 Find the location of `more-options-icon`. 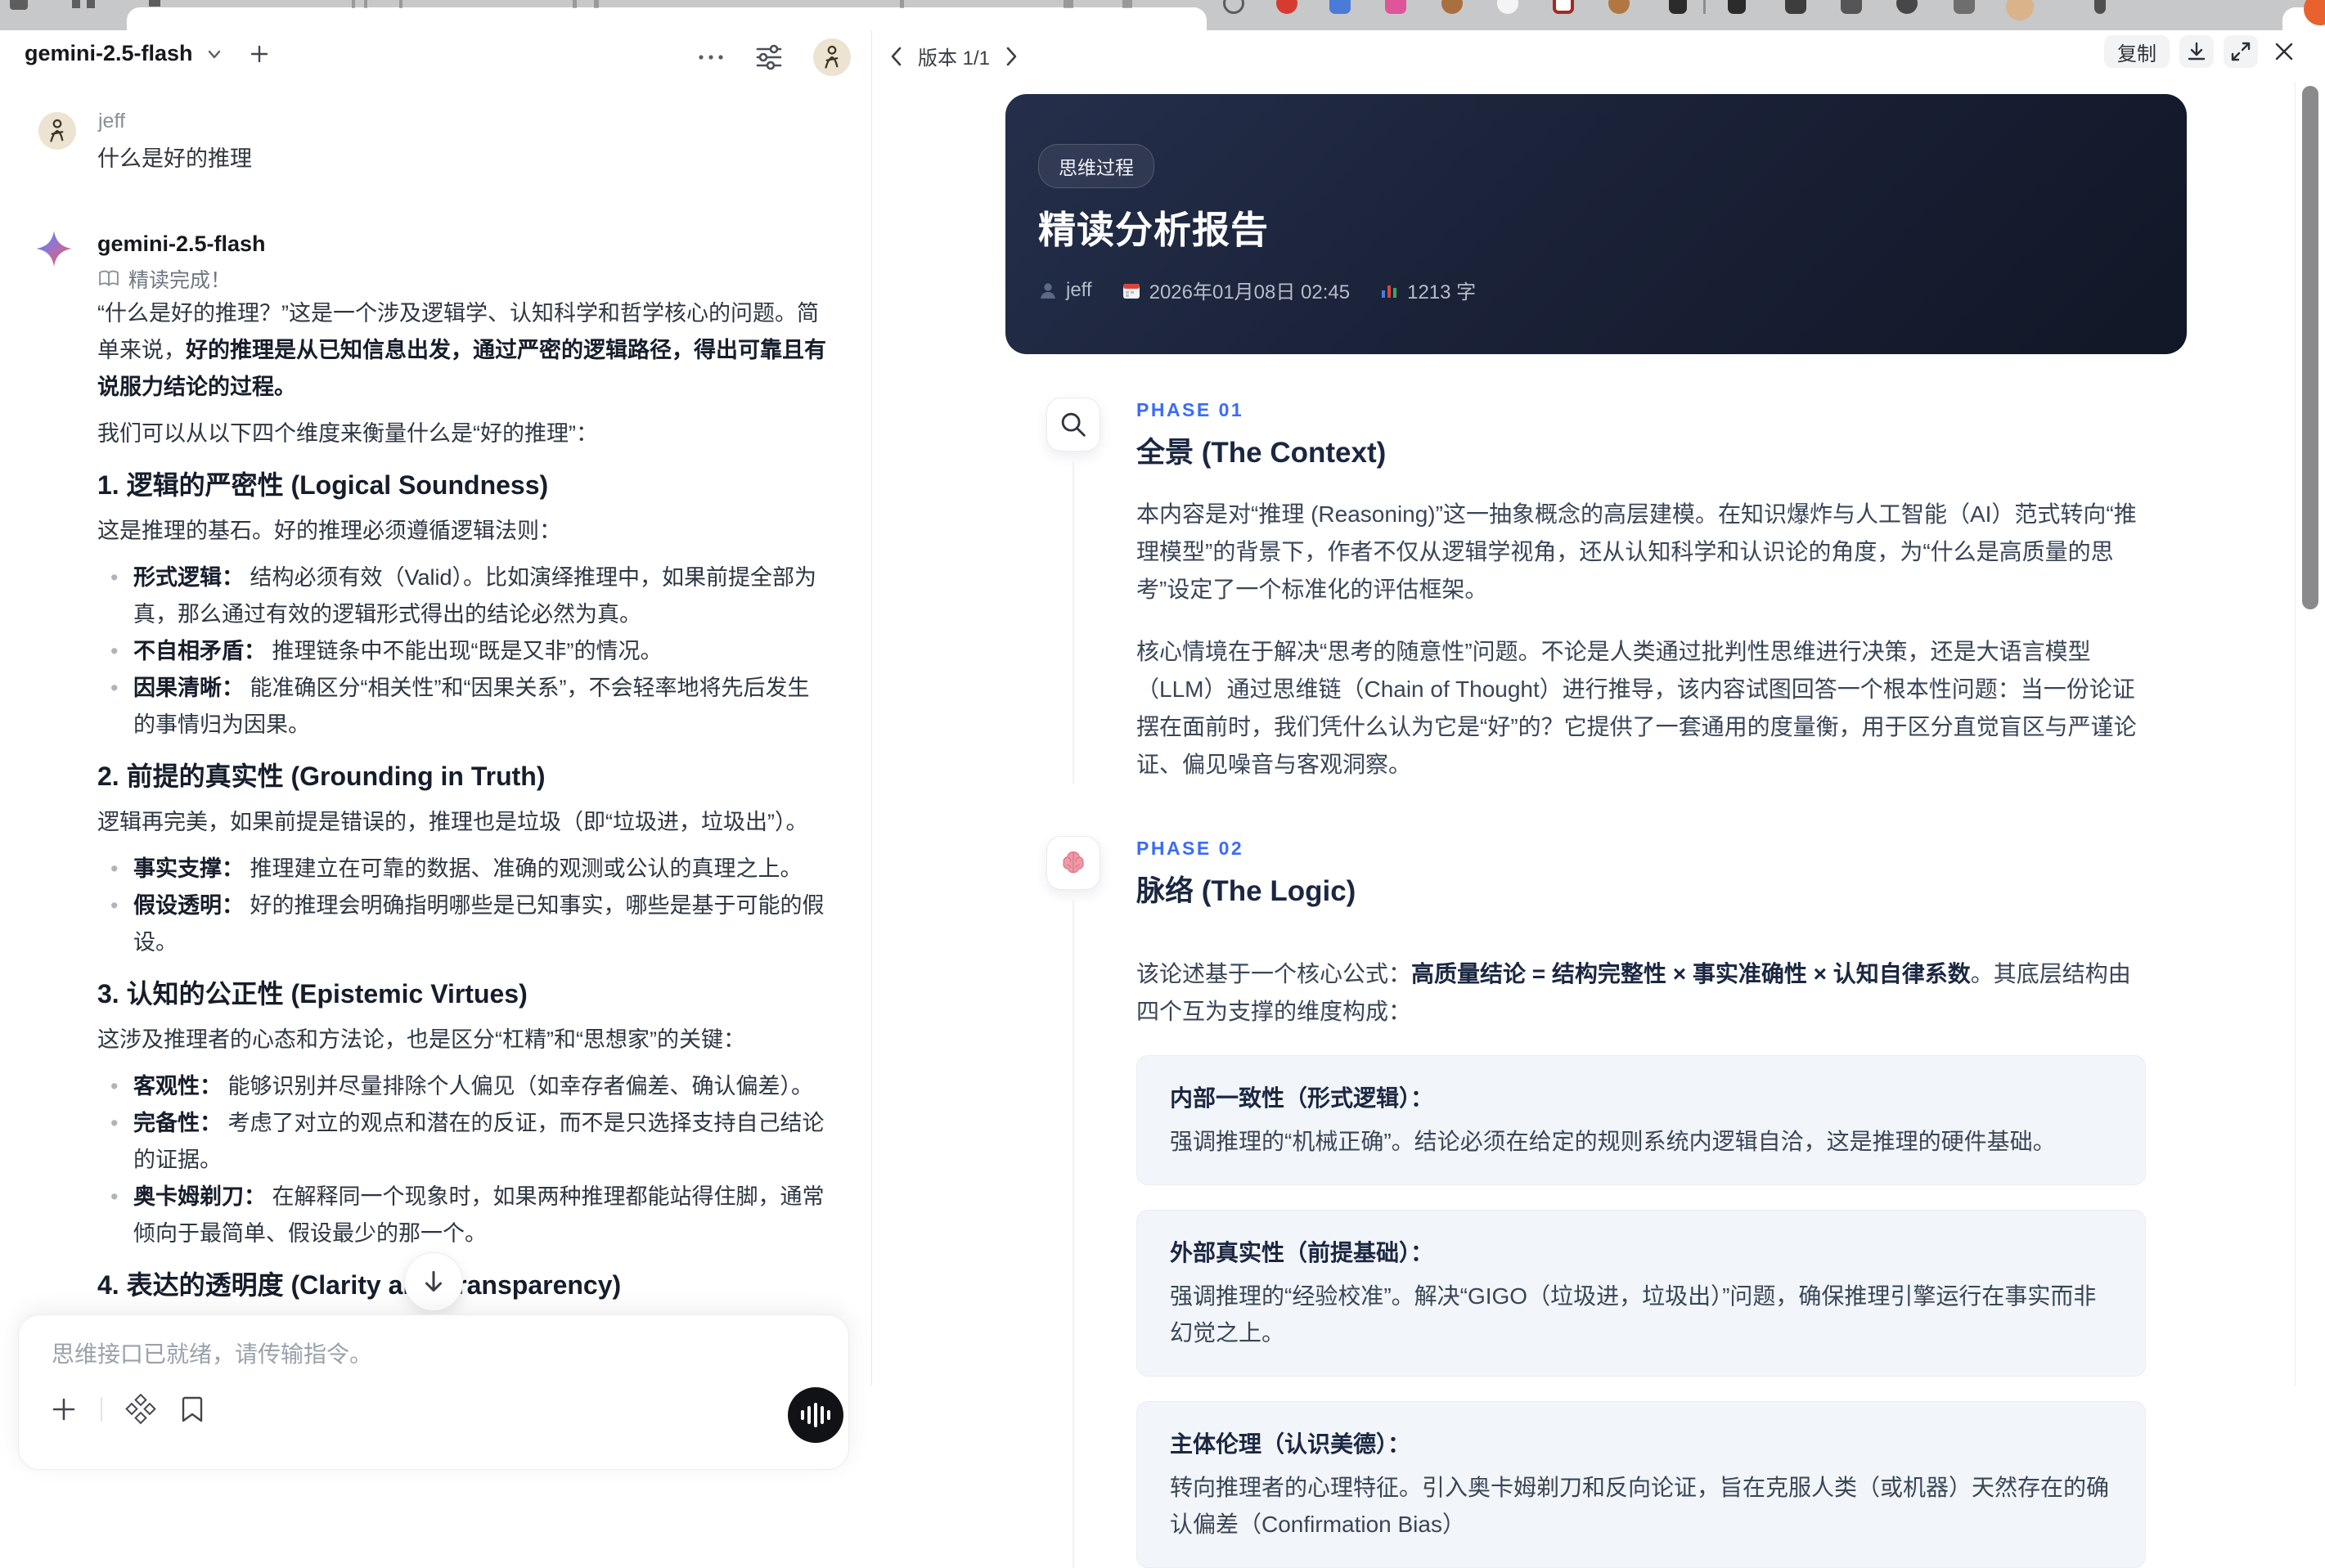

more-options-icon is located at coordinates (711, 57).